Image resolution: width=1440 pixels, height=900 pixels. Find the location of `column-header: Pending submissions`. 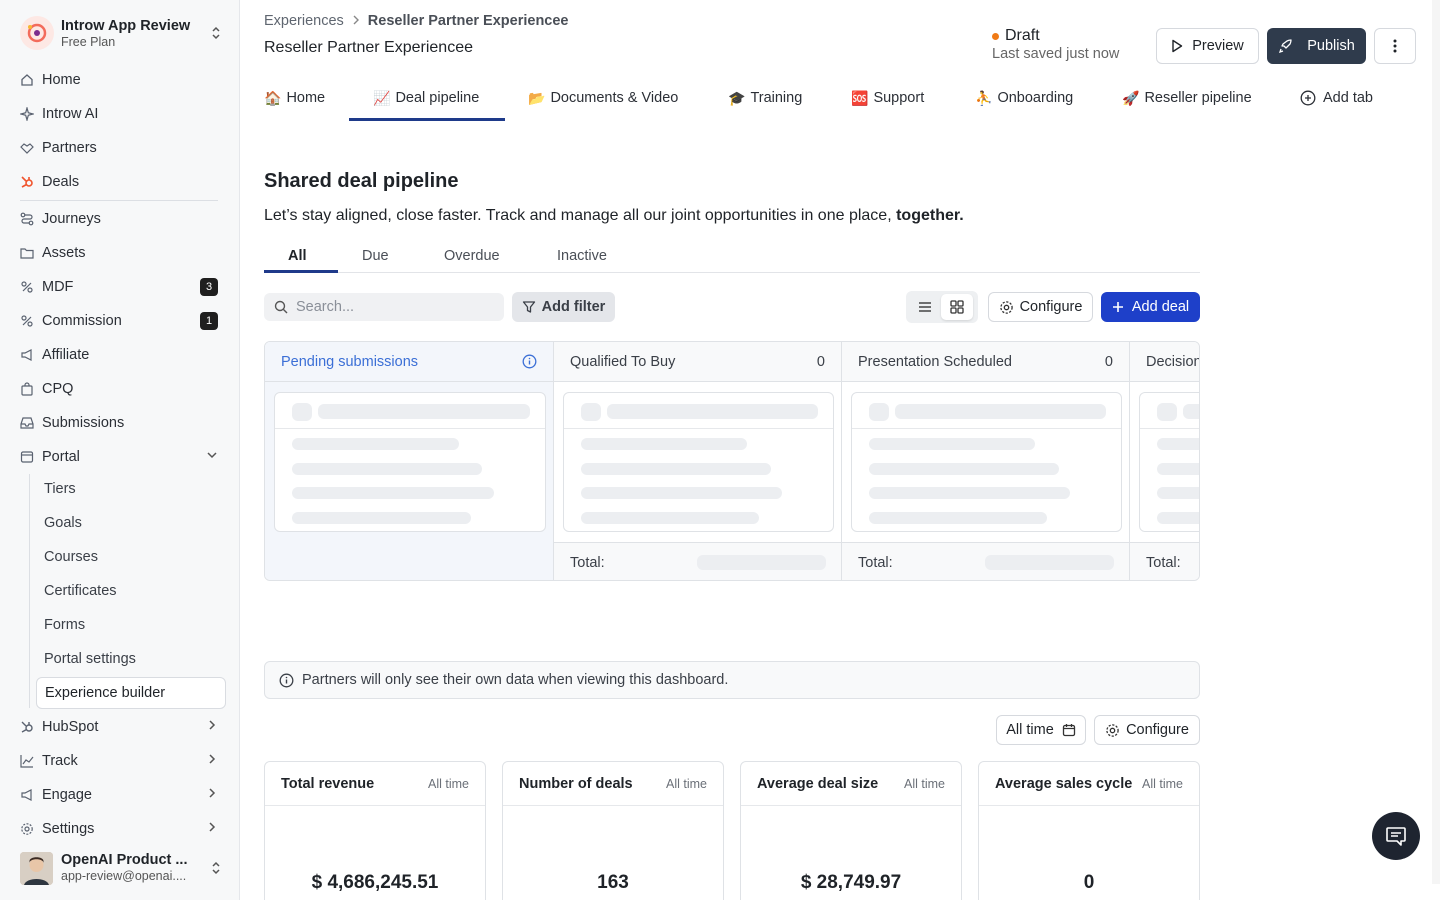

column-header: Pending submissions is located at coordinates (409, 362).